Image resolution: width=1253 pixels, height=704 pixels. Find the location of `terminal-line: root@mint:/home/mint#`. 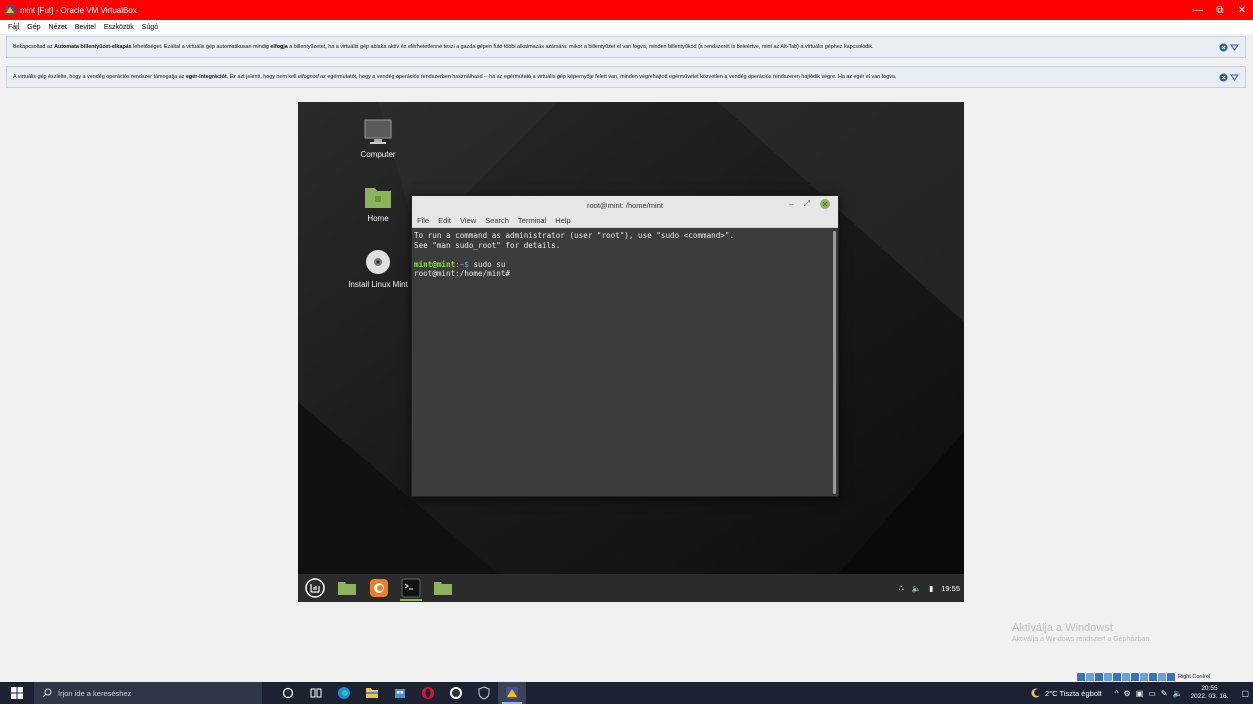

terminal-line: root@mint:/home/mint# is located at coordinates (462, 273).